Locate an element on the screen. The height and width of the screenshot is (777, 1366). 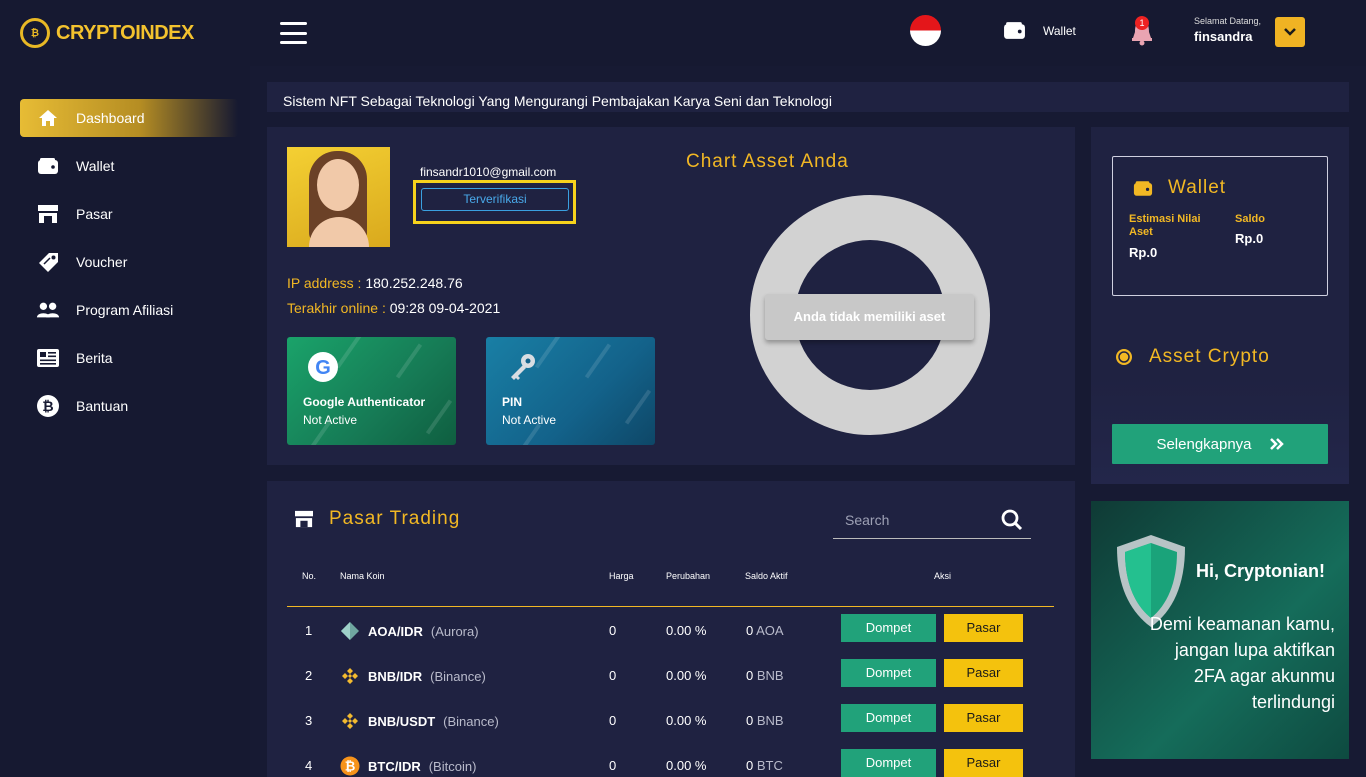
svg-text: G is located at coordinates (323, 368).